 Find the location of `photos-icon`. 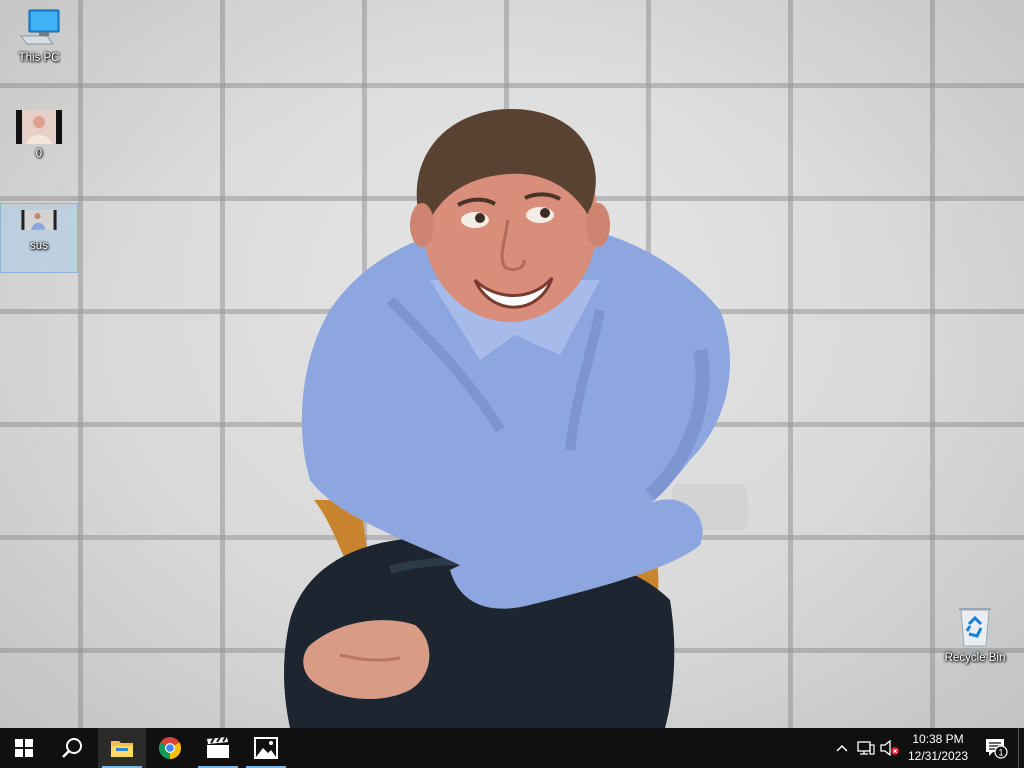

photos-icon is located at coordinates (266, 748).